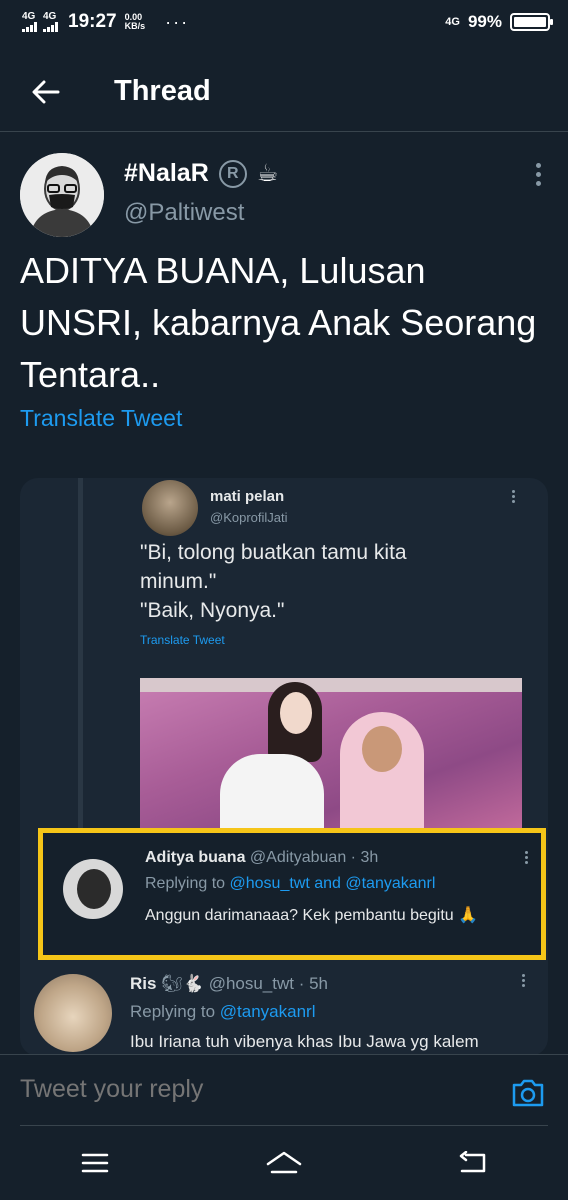 This screenshot has height=1200, width=568. I want to click on back-icon, so click(473, 1162).